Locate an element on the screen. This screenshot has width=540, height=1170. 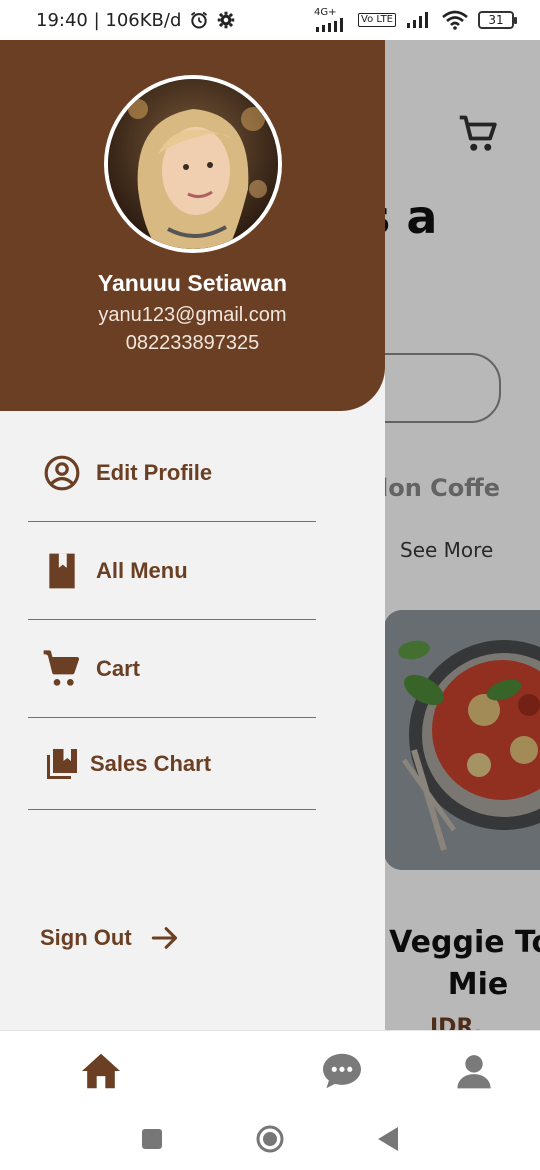
back-button is located at coordinates (388, 1139).